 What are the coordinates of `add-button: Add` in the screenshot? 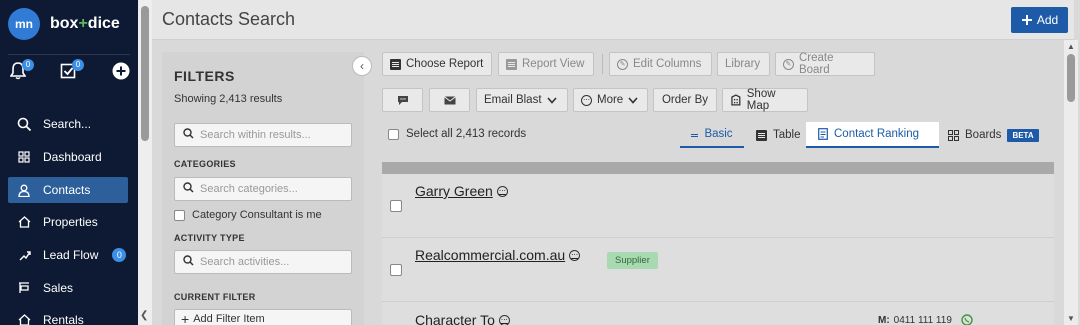 It's located at (1039, 20).